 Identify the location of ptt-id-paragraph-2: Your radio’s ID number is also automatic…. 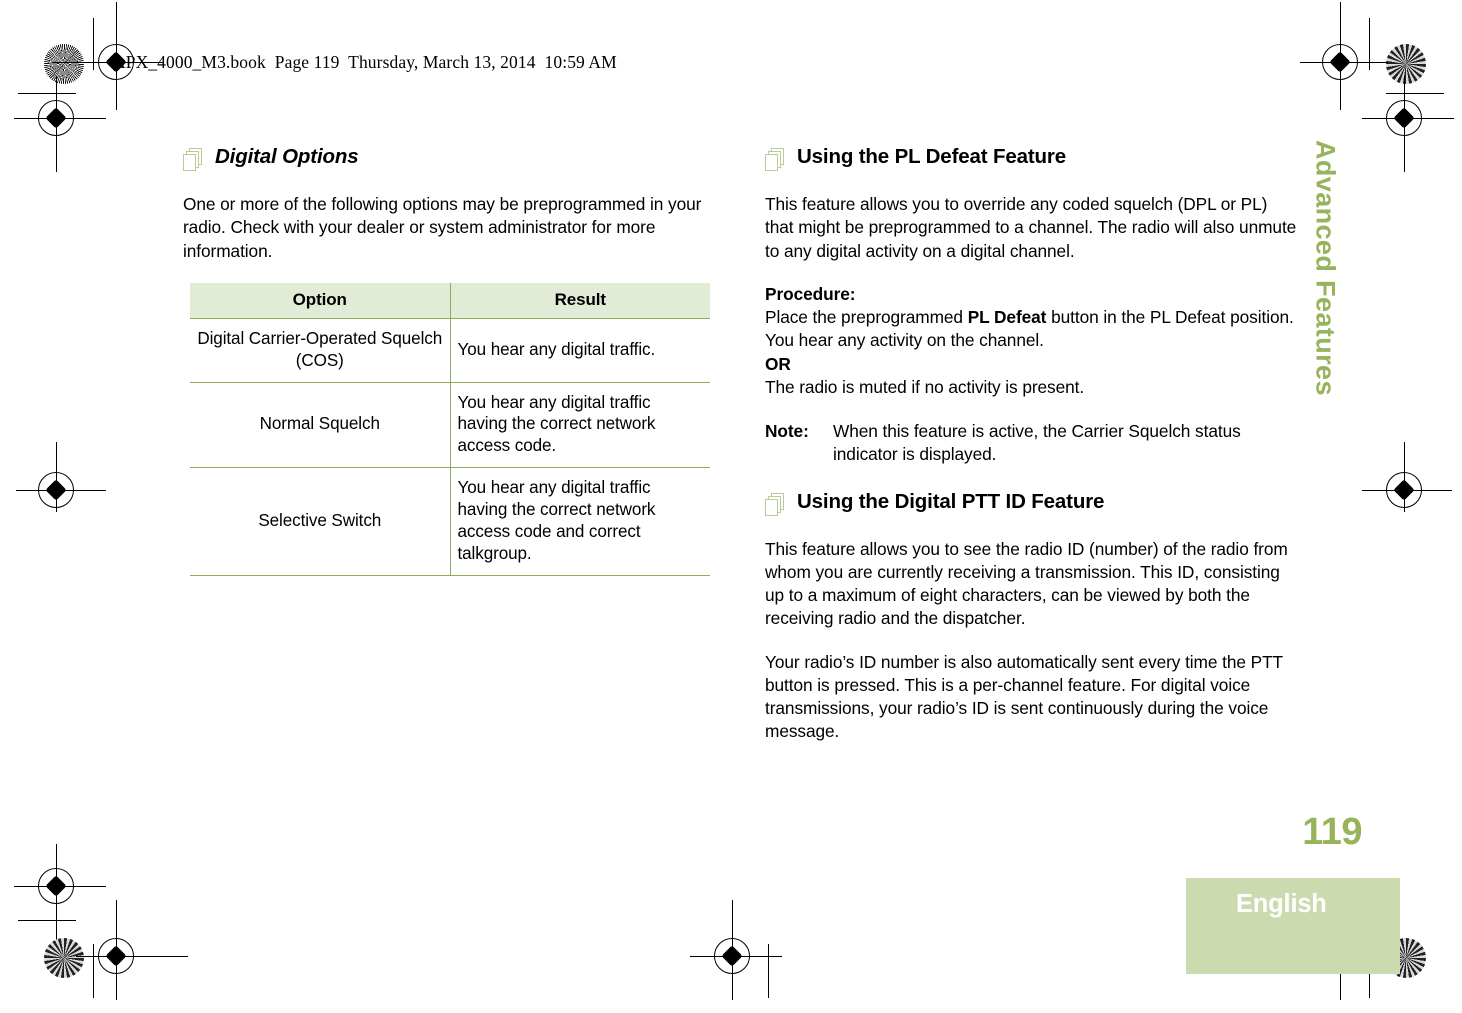
(1024, 696).